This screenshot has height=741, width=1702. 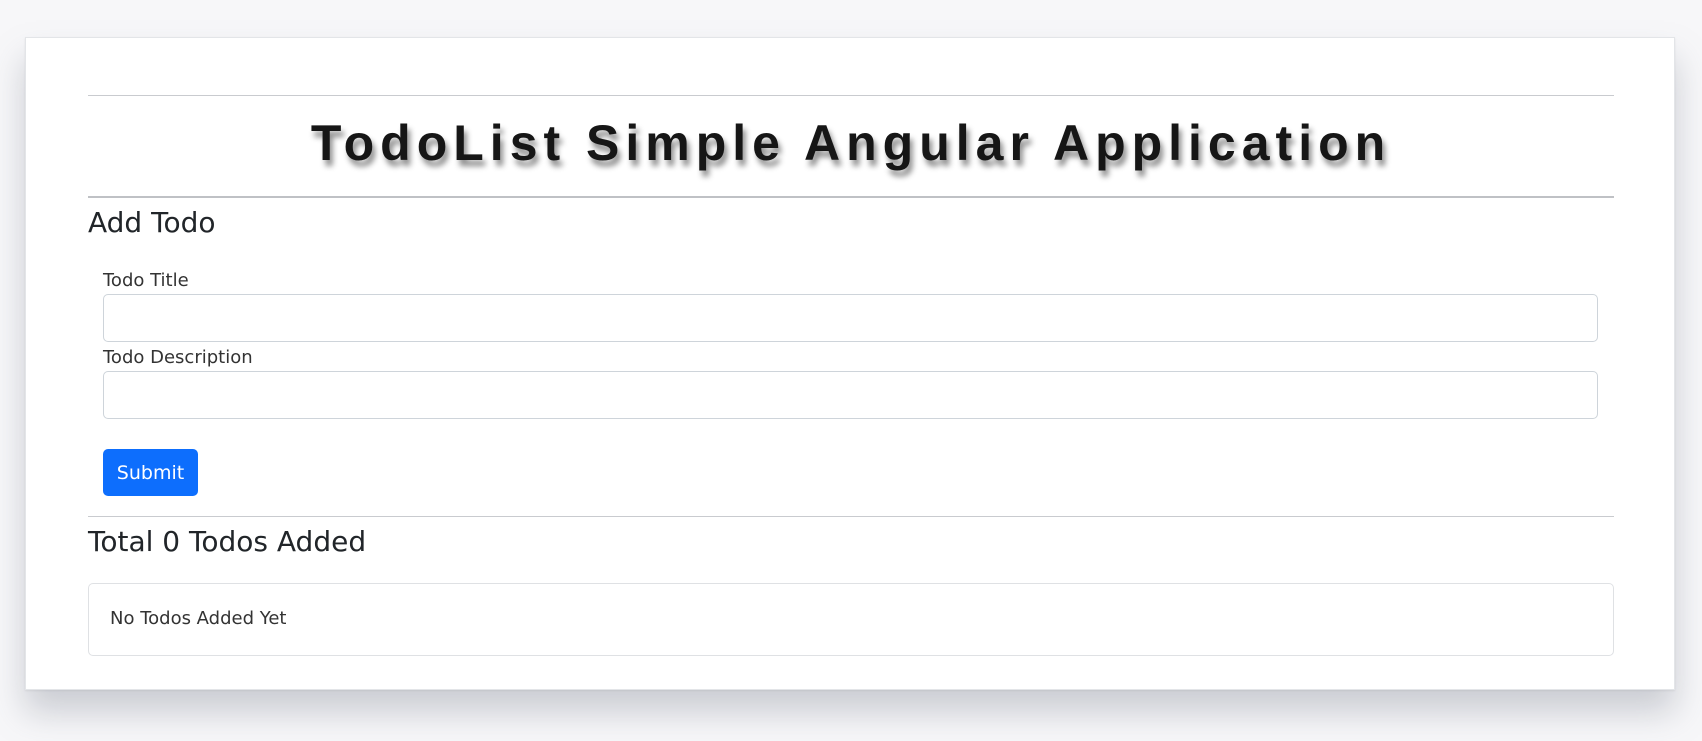 What do you see at coordinates (178, 357) in the screenshot?
I see `todo-description-label: Todo Description` at bounding box center [178, 357].